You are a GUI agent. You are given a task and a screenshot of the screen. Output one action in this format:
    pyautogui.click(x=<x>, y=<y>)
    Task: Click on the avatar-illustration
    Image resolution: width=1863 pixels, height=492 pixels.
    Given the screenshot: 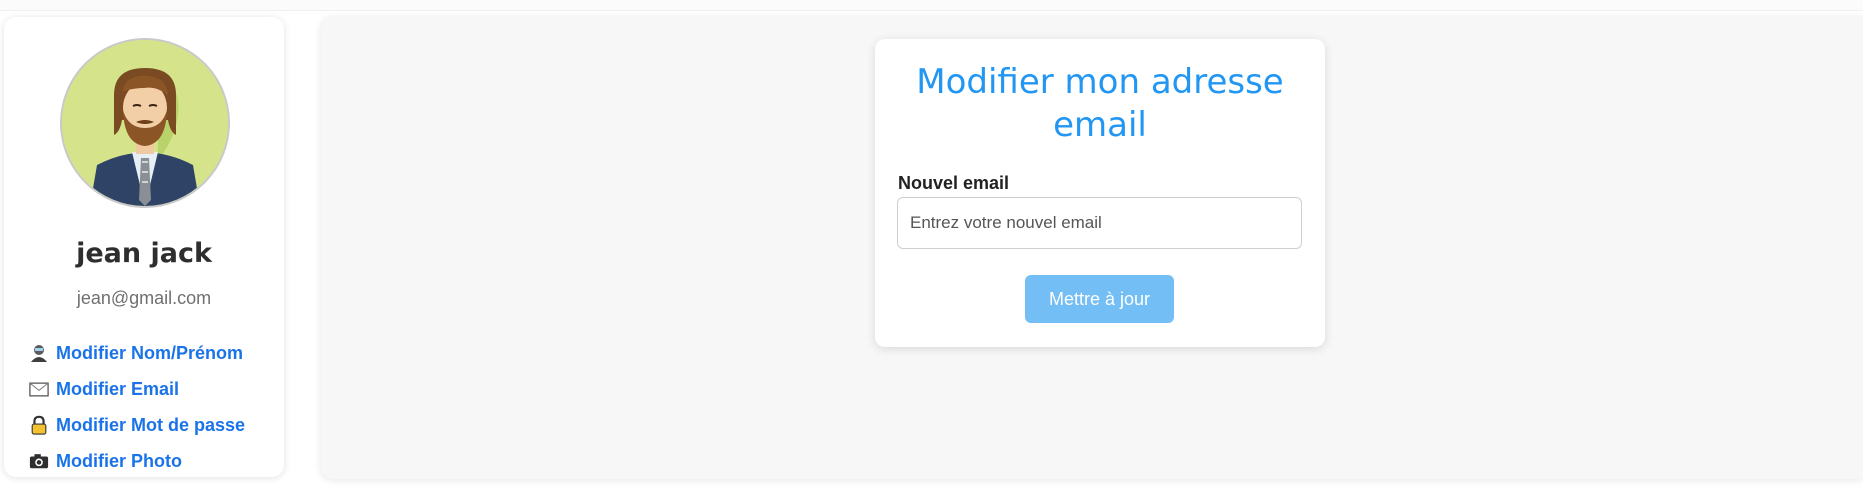 What is the action you would take?
    pyautogui.click(x=145, y=123)
    